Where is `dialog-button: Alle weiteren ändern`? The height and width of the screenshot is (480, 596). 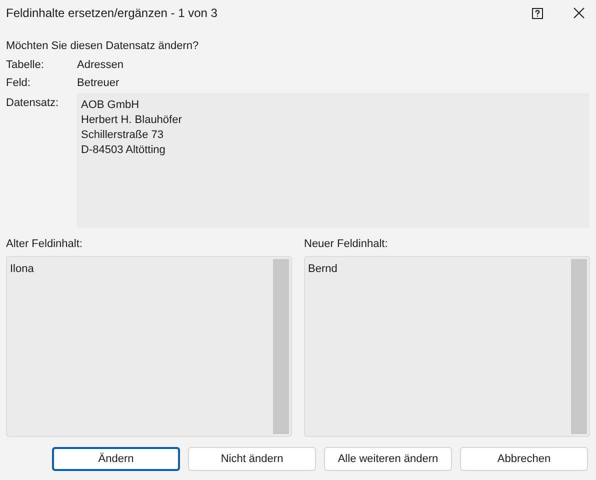
dialog-button: Alle weiteren ändern is located at coordinates (388, 459).